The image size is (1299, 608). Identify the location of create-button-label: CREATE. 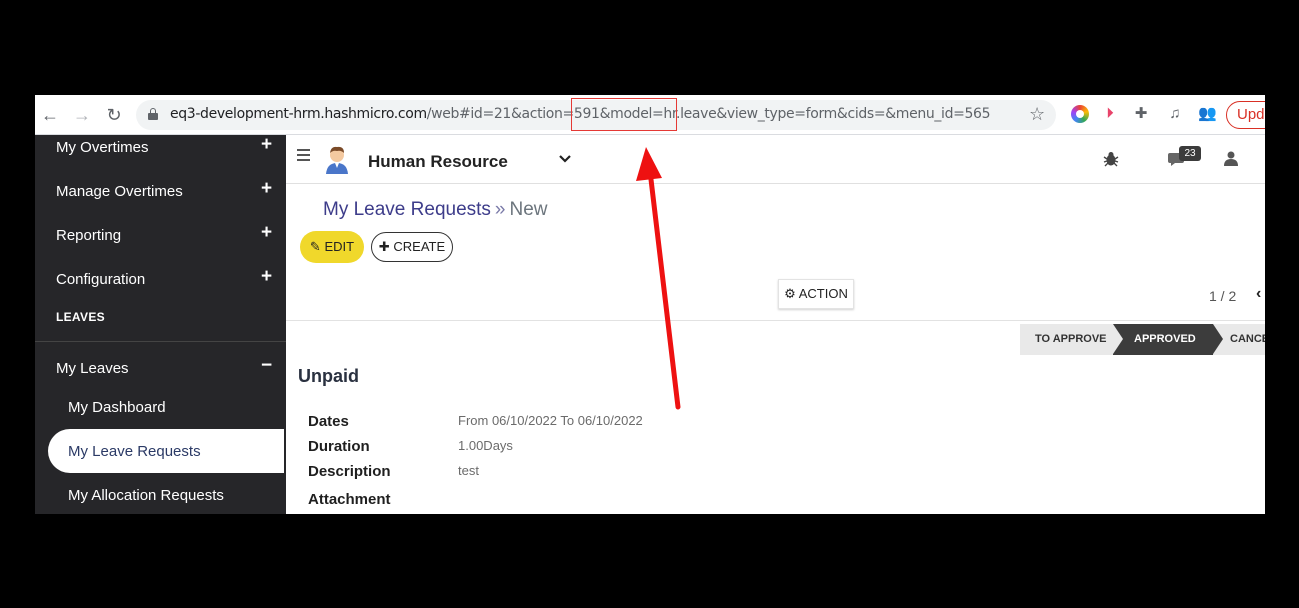
(419, 246).